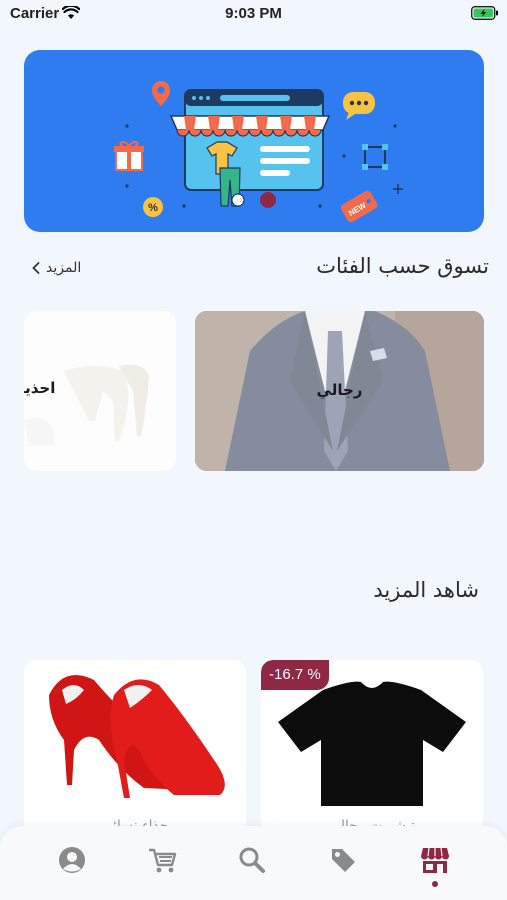  Describe the element at coordinates (402, 266) in the screenshot. I see `categories-title: تسوق حسب الفئات` at that location.